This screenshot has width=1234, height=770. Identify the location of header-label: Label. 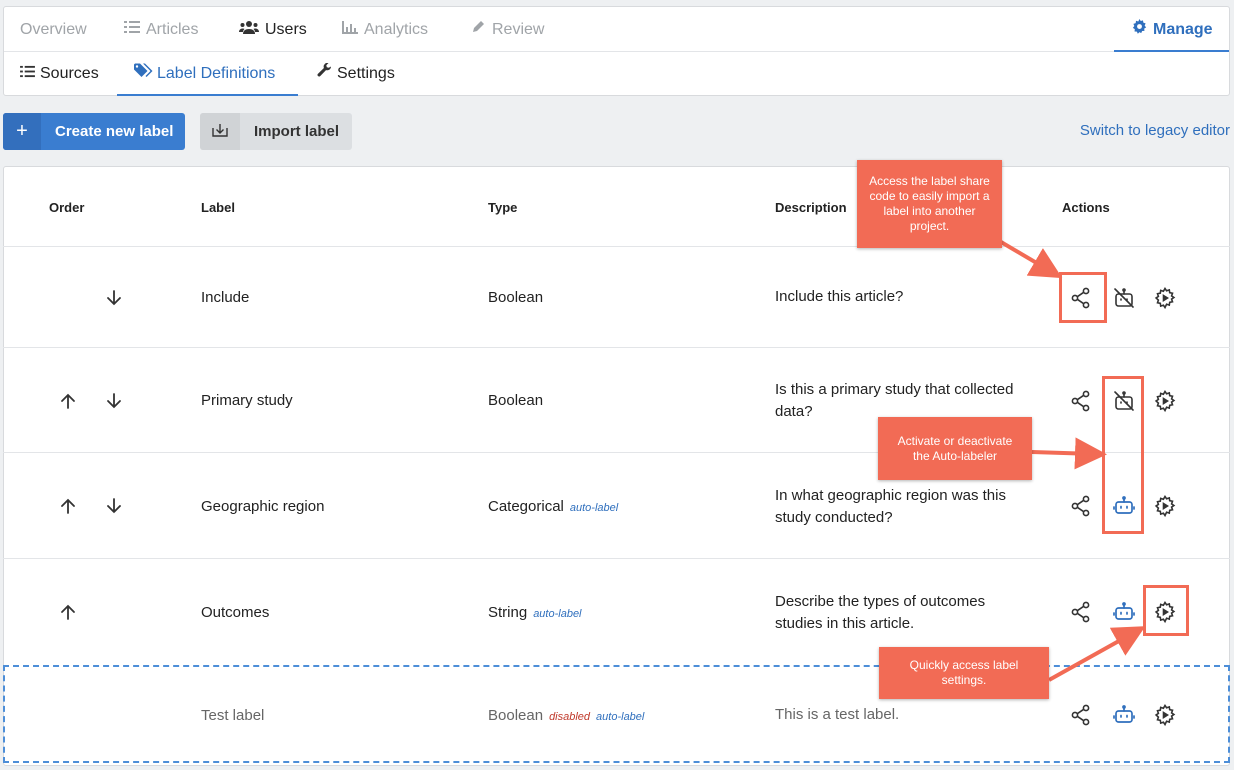
(218, 207).